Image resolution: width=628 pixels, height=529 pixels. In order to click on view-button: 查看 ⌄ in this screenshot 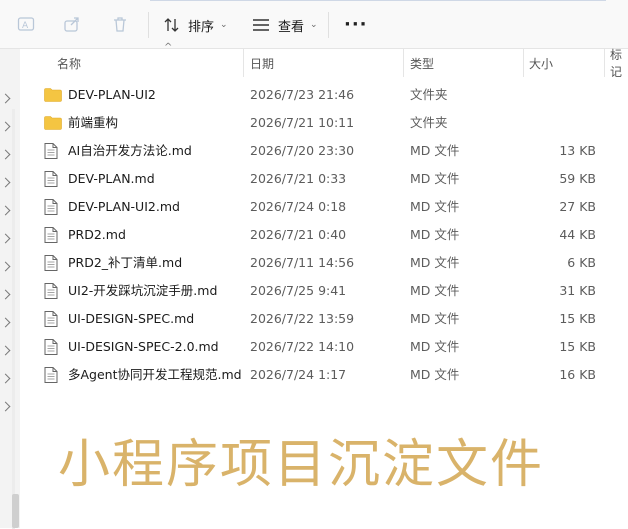, I will do `click(285, 25)`.